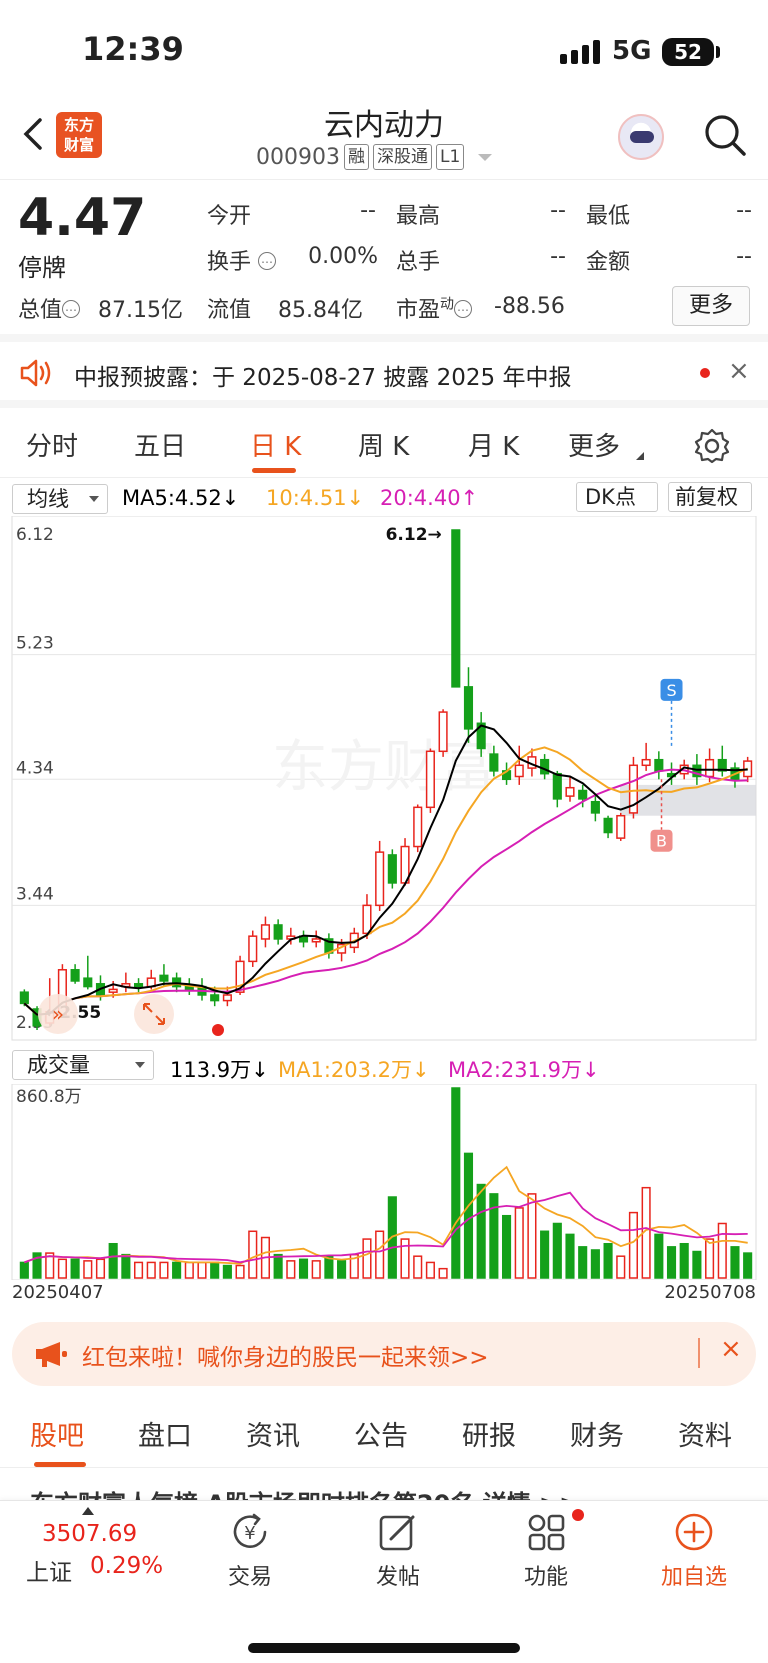 This screenshot has width=768, height=1663. What do you see at coordinates (33, 134) in the screenshot?
I see `back-arrow-icon` at bounding box center [33, 134].